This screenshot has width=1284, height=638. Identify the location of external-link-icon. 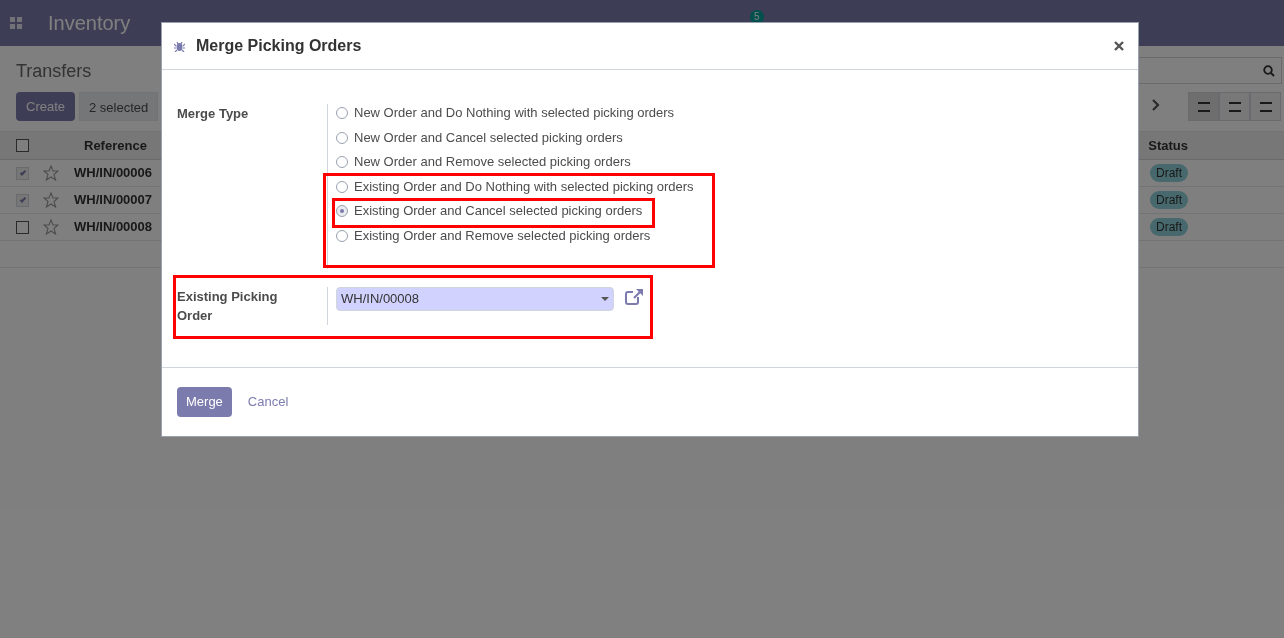
(634, 296).